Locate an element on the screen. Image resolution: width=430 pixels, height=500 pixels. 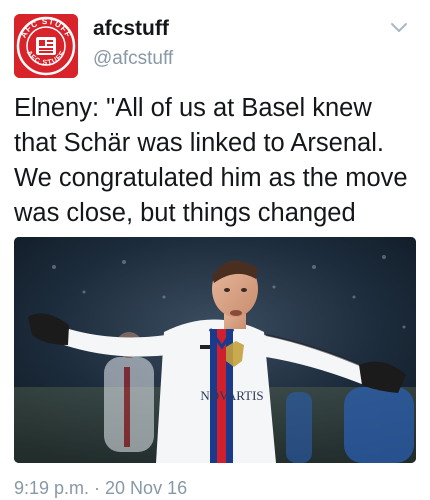
avatar: AFC STUFF AFC STUFF is located at coordinates (46, 46).